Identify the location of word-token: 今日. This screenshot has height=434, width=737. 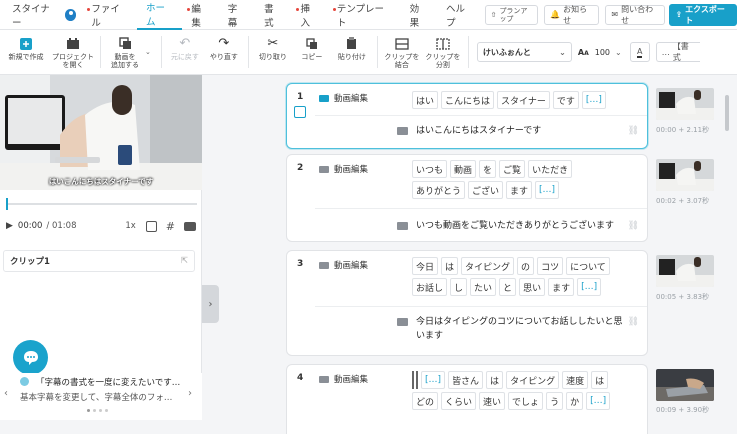
(425, 266).